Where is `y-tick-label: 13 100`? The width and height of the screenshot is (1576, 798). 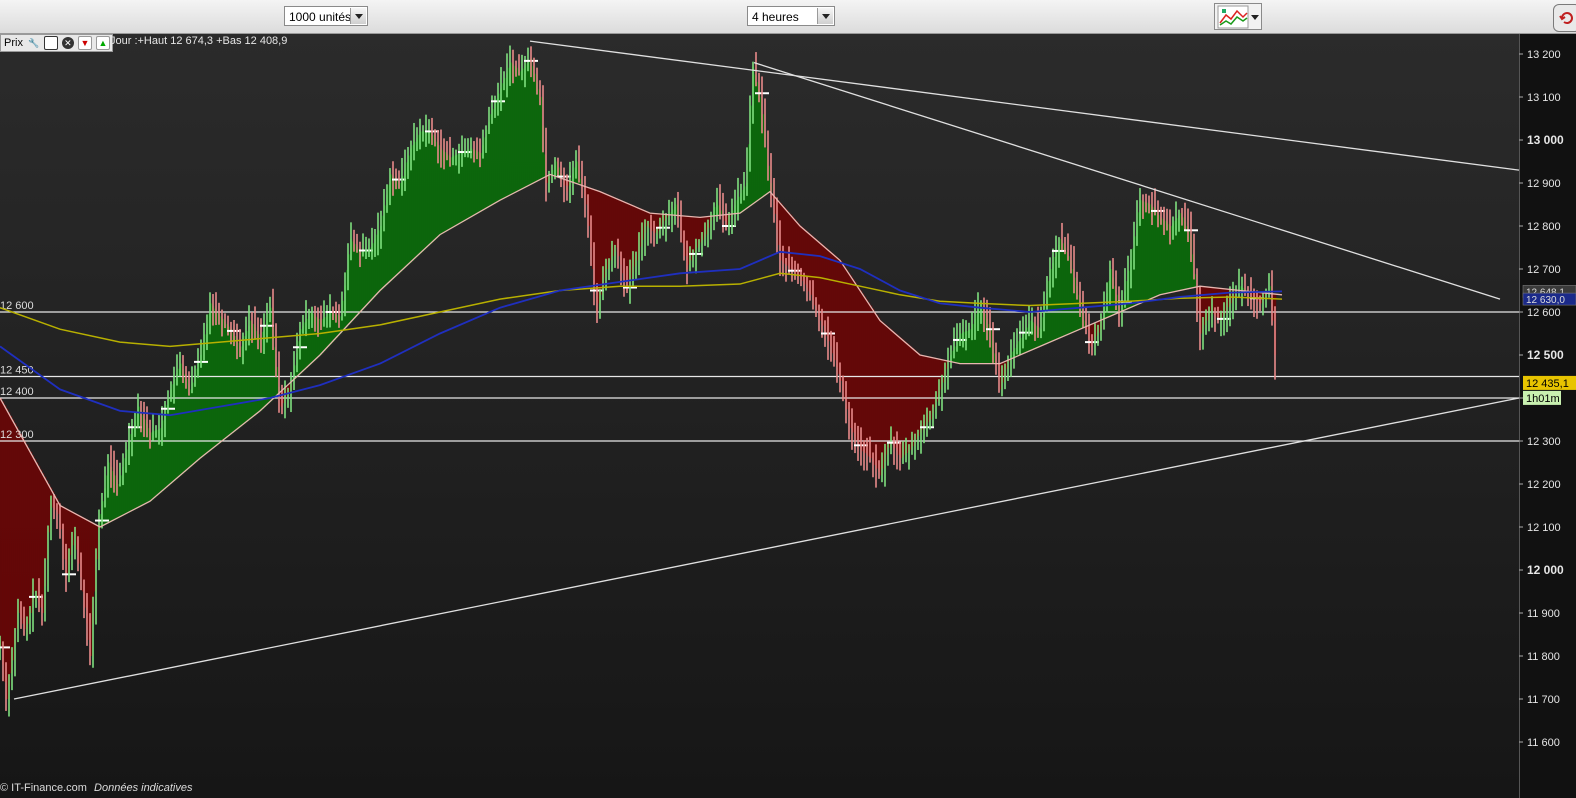
y-tick-label: 13 100 is located at coordinates (1544, 98).